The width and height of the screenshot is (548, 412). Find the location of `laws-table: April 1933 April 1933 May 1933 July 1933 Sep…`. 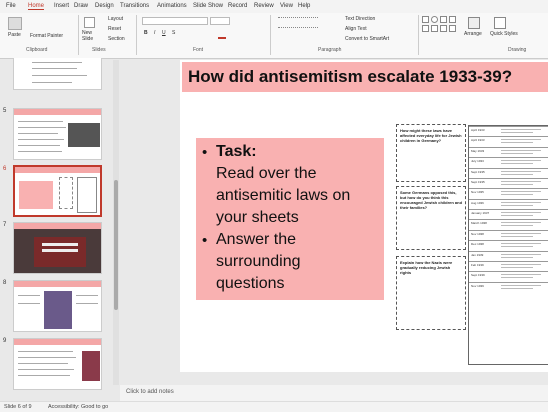

laws-table: April 1933 April 1933 May 1933 July 1933 Sep… is located at coordinates (508, 245).